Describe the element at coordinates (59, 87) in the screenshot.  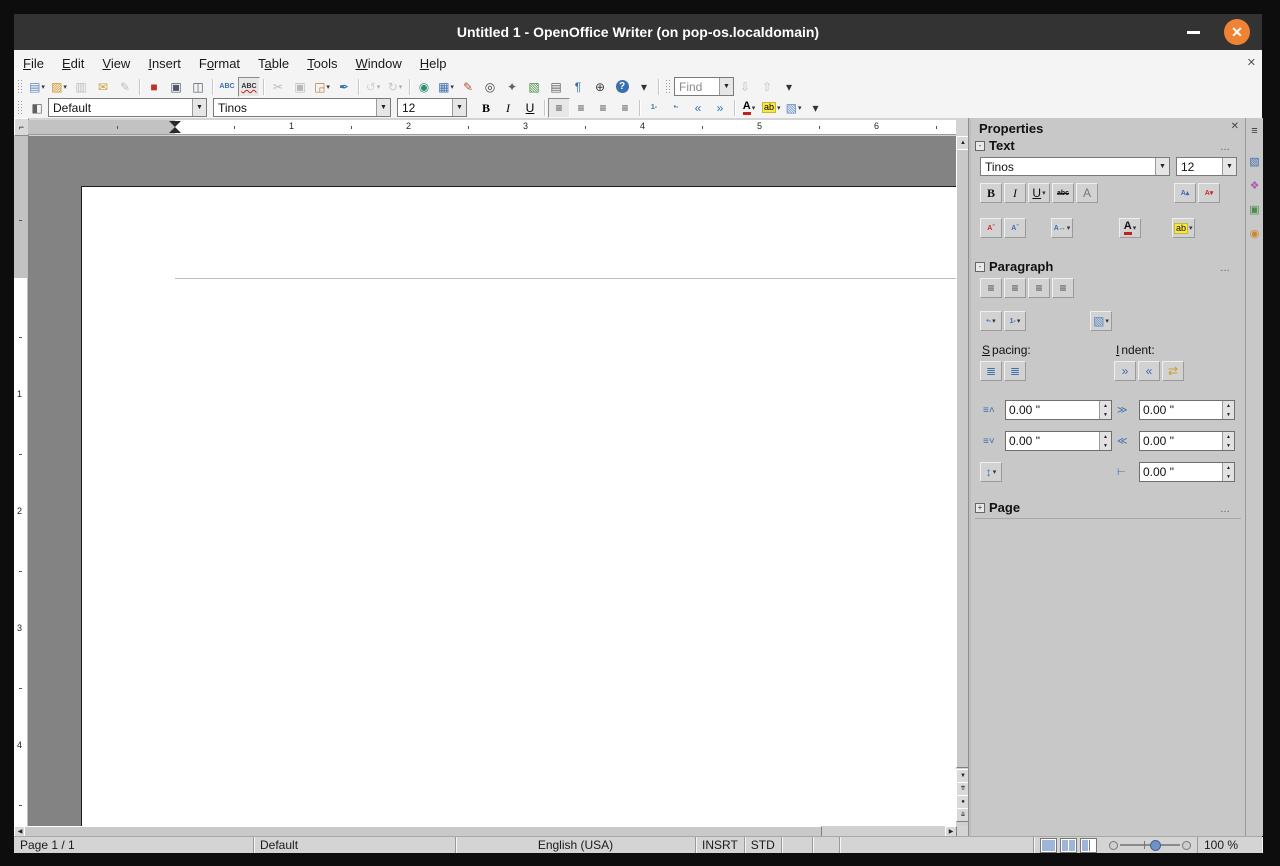
I see `open-icon: ▨ ▾` at that location.